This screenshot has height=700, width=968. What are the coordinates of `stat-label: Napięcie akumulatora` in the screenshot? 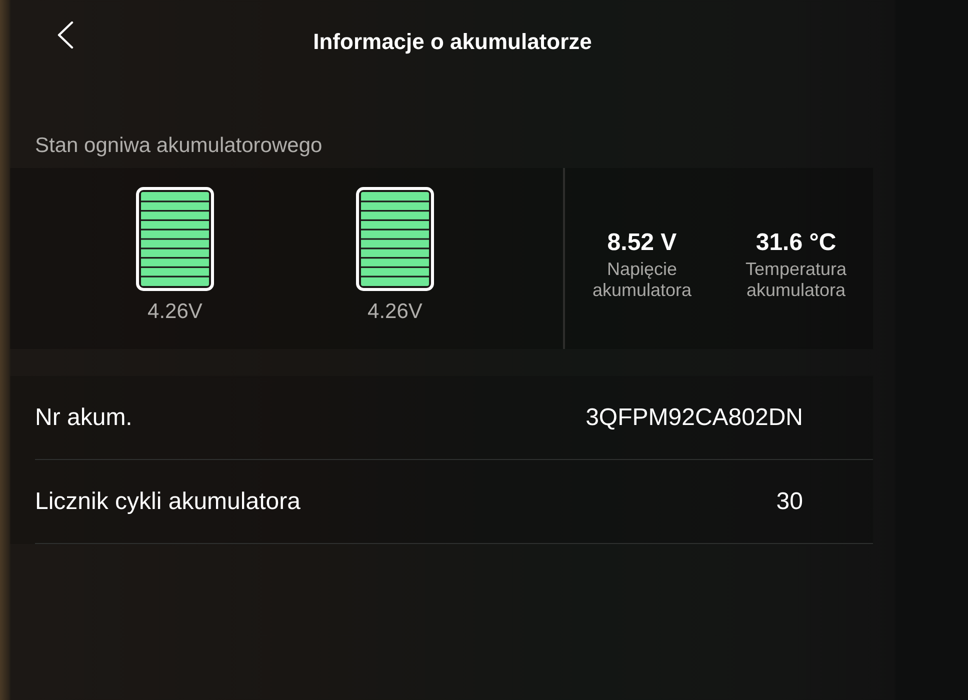 It's located at (642, 279).